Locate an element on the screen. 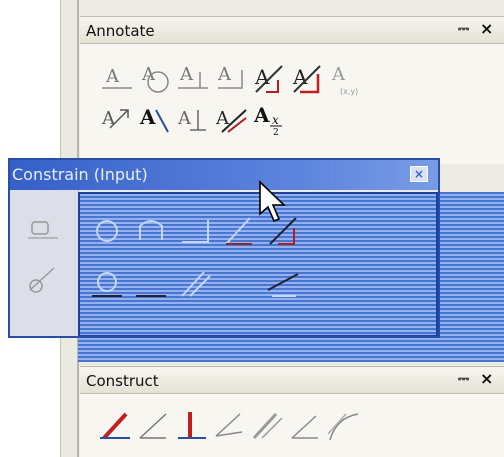 The image size is (504, 457). coordinate-text-icon: A (x,y) is located at coordinates (345, 79).